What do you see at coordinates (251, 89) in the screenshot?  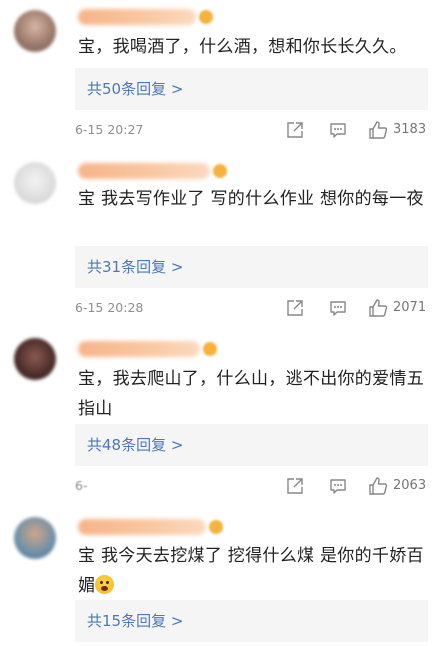 I see `view-replies-button: 共50条回复 >` at bounding box center [251, 89].